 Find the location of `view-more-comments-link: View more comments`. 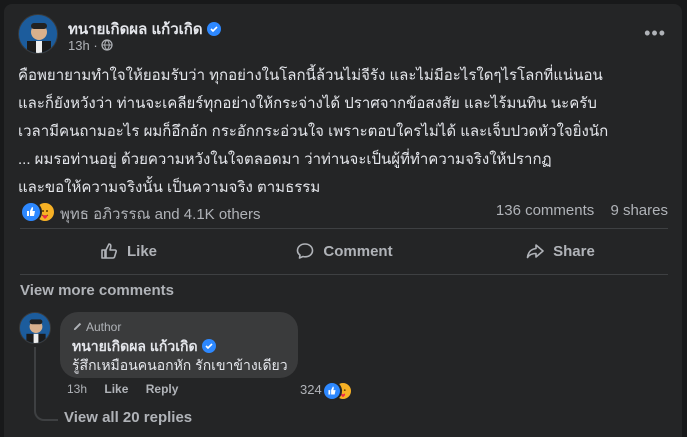

view-more-comments-link: View more comments is located at coordinates (97, 290).